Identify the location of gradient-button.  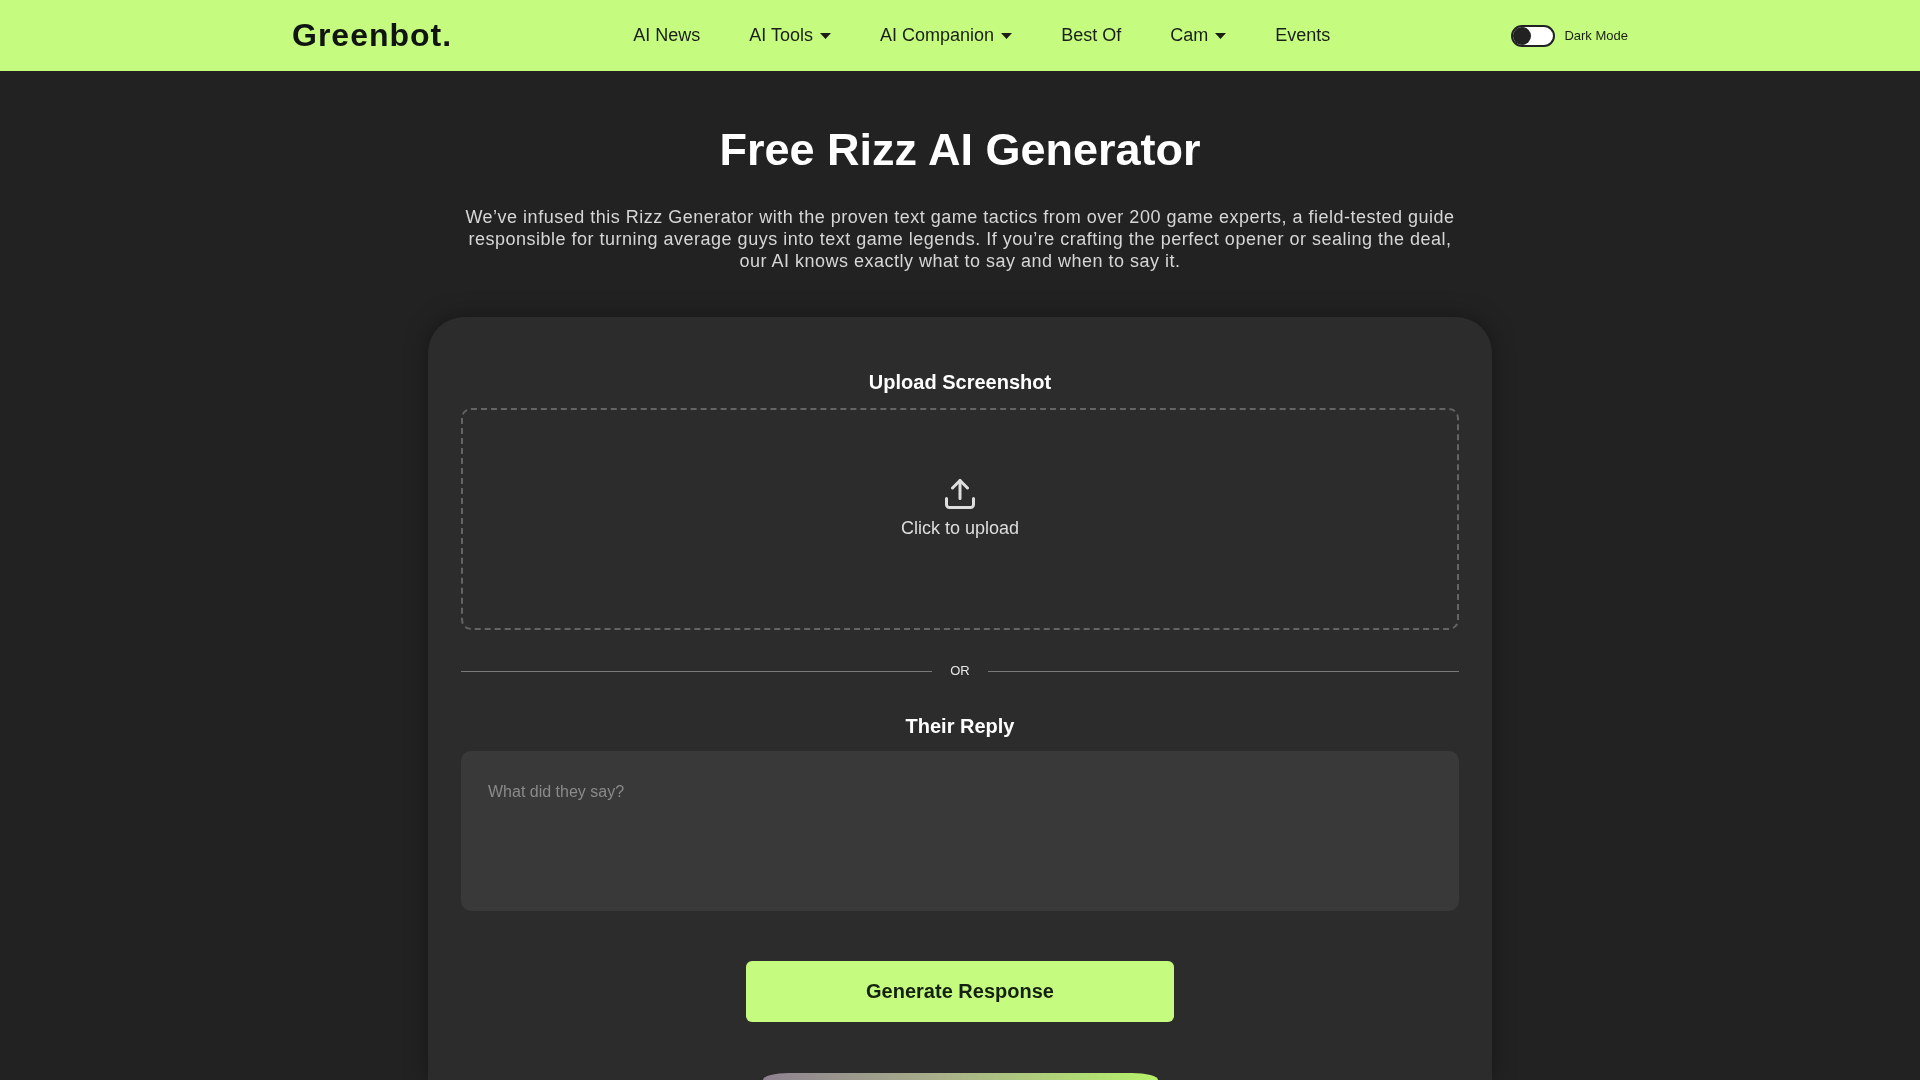
(960, 1076).